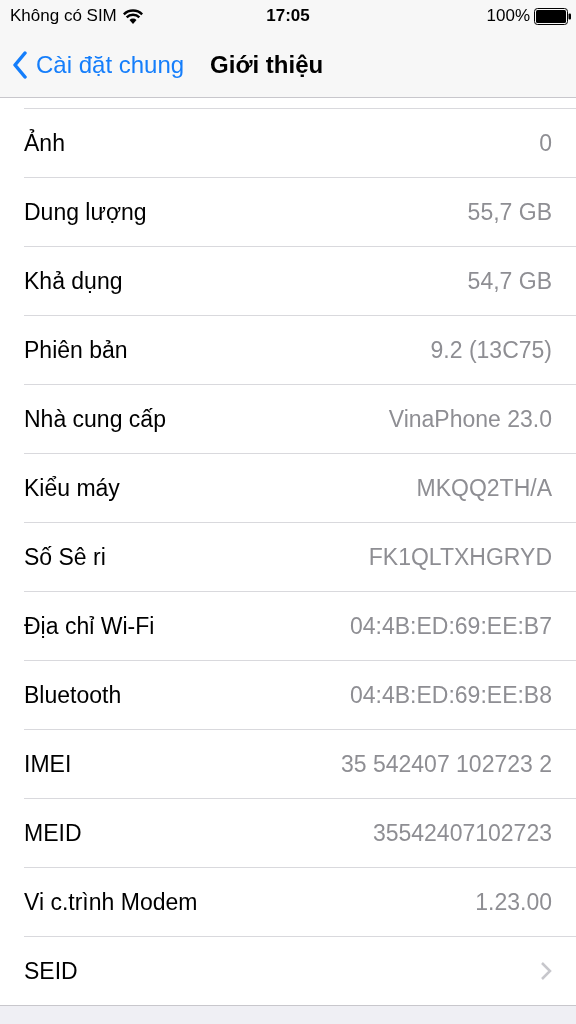 The image size is (576, 1024). What do you see at coordinates (63, 16) in the screenshot?
I see `carrier-name: Không có SIM` at bounding box center [63, 16].